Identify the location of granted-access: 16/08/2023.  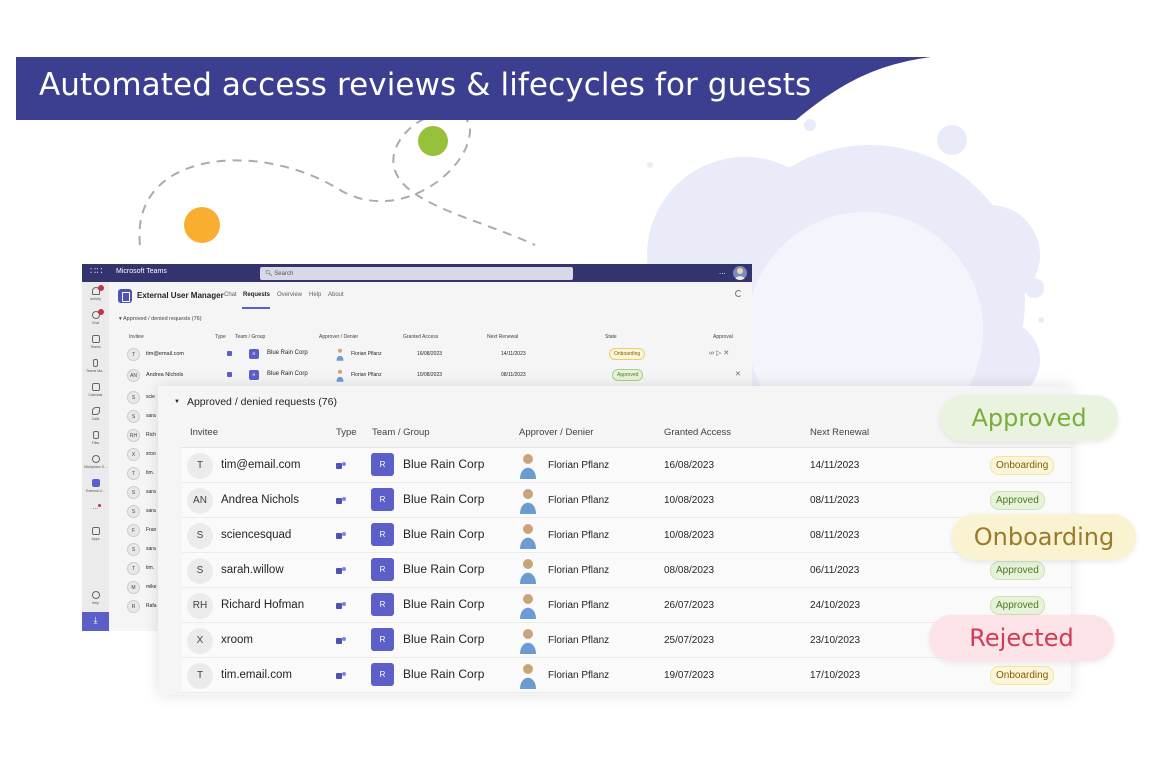
(689, 465).